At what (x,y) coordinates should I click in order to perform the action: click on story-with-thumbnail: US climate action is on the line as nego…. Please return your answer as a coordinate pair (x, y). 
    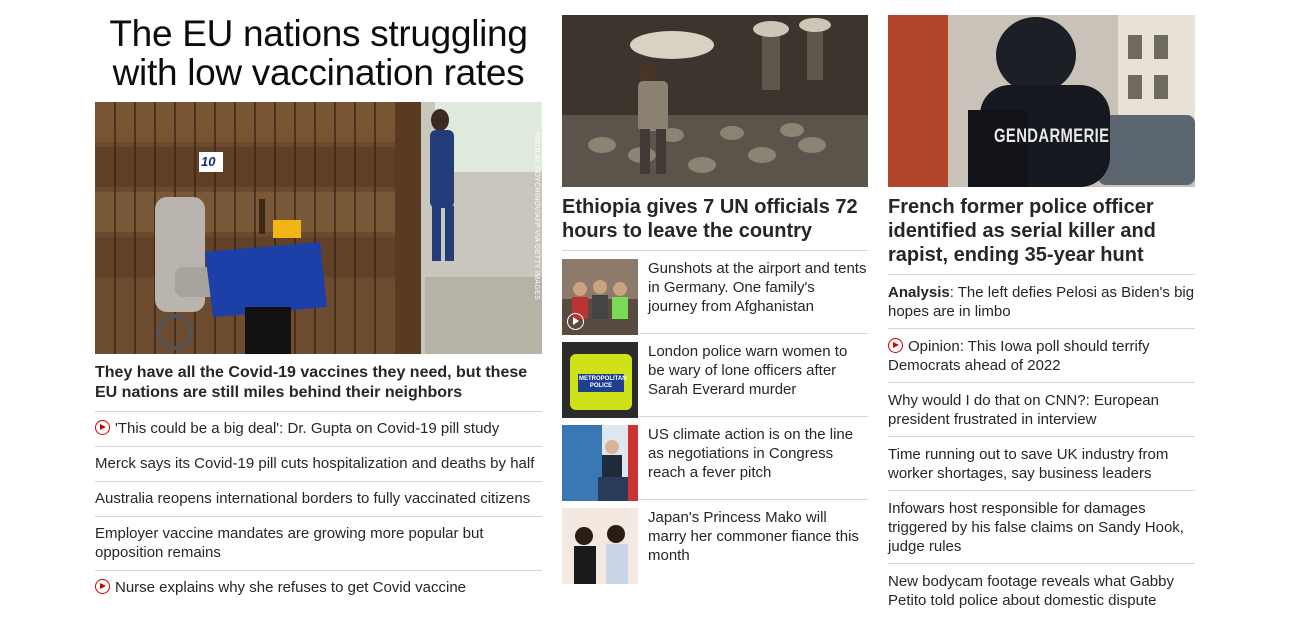
    Looking at the image, I should click on (715, 459).